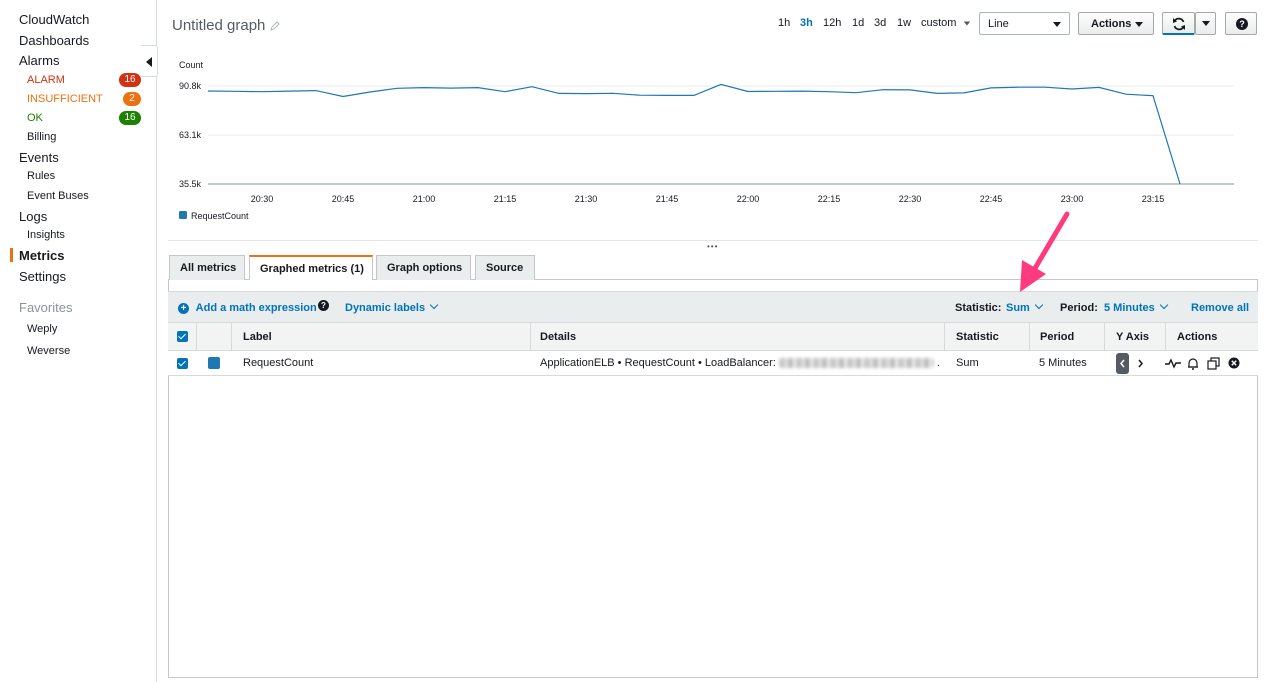 Image resolution: width=1280 pixels, height=682 pixels. I want to click on refresh-button, so click(1178, 23).